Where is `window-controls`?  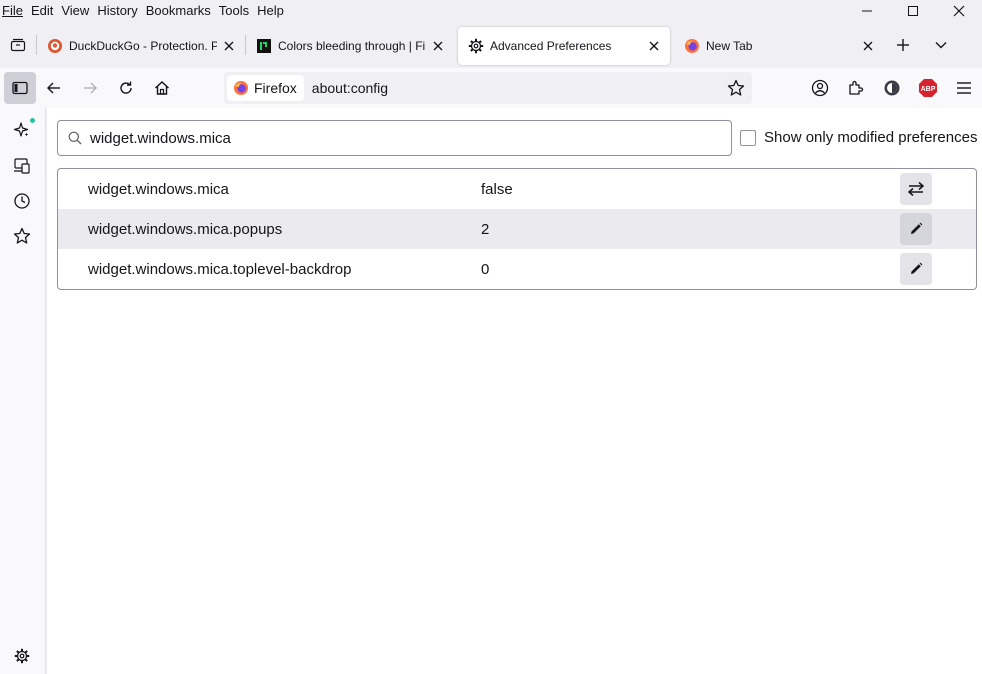 window-controls is located at coordinates (913, 11).